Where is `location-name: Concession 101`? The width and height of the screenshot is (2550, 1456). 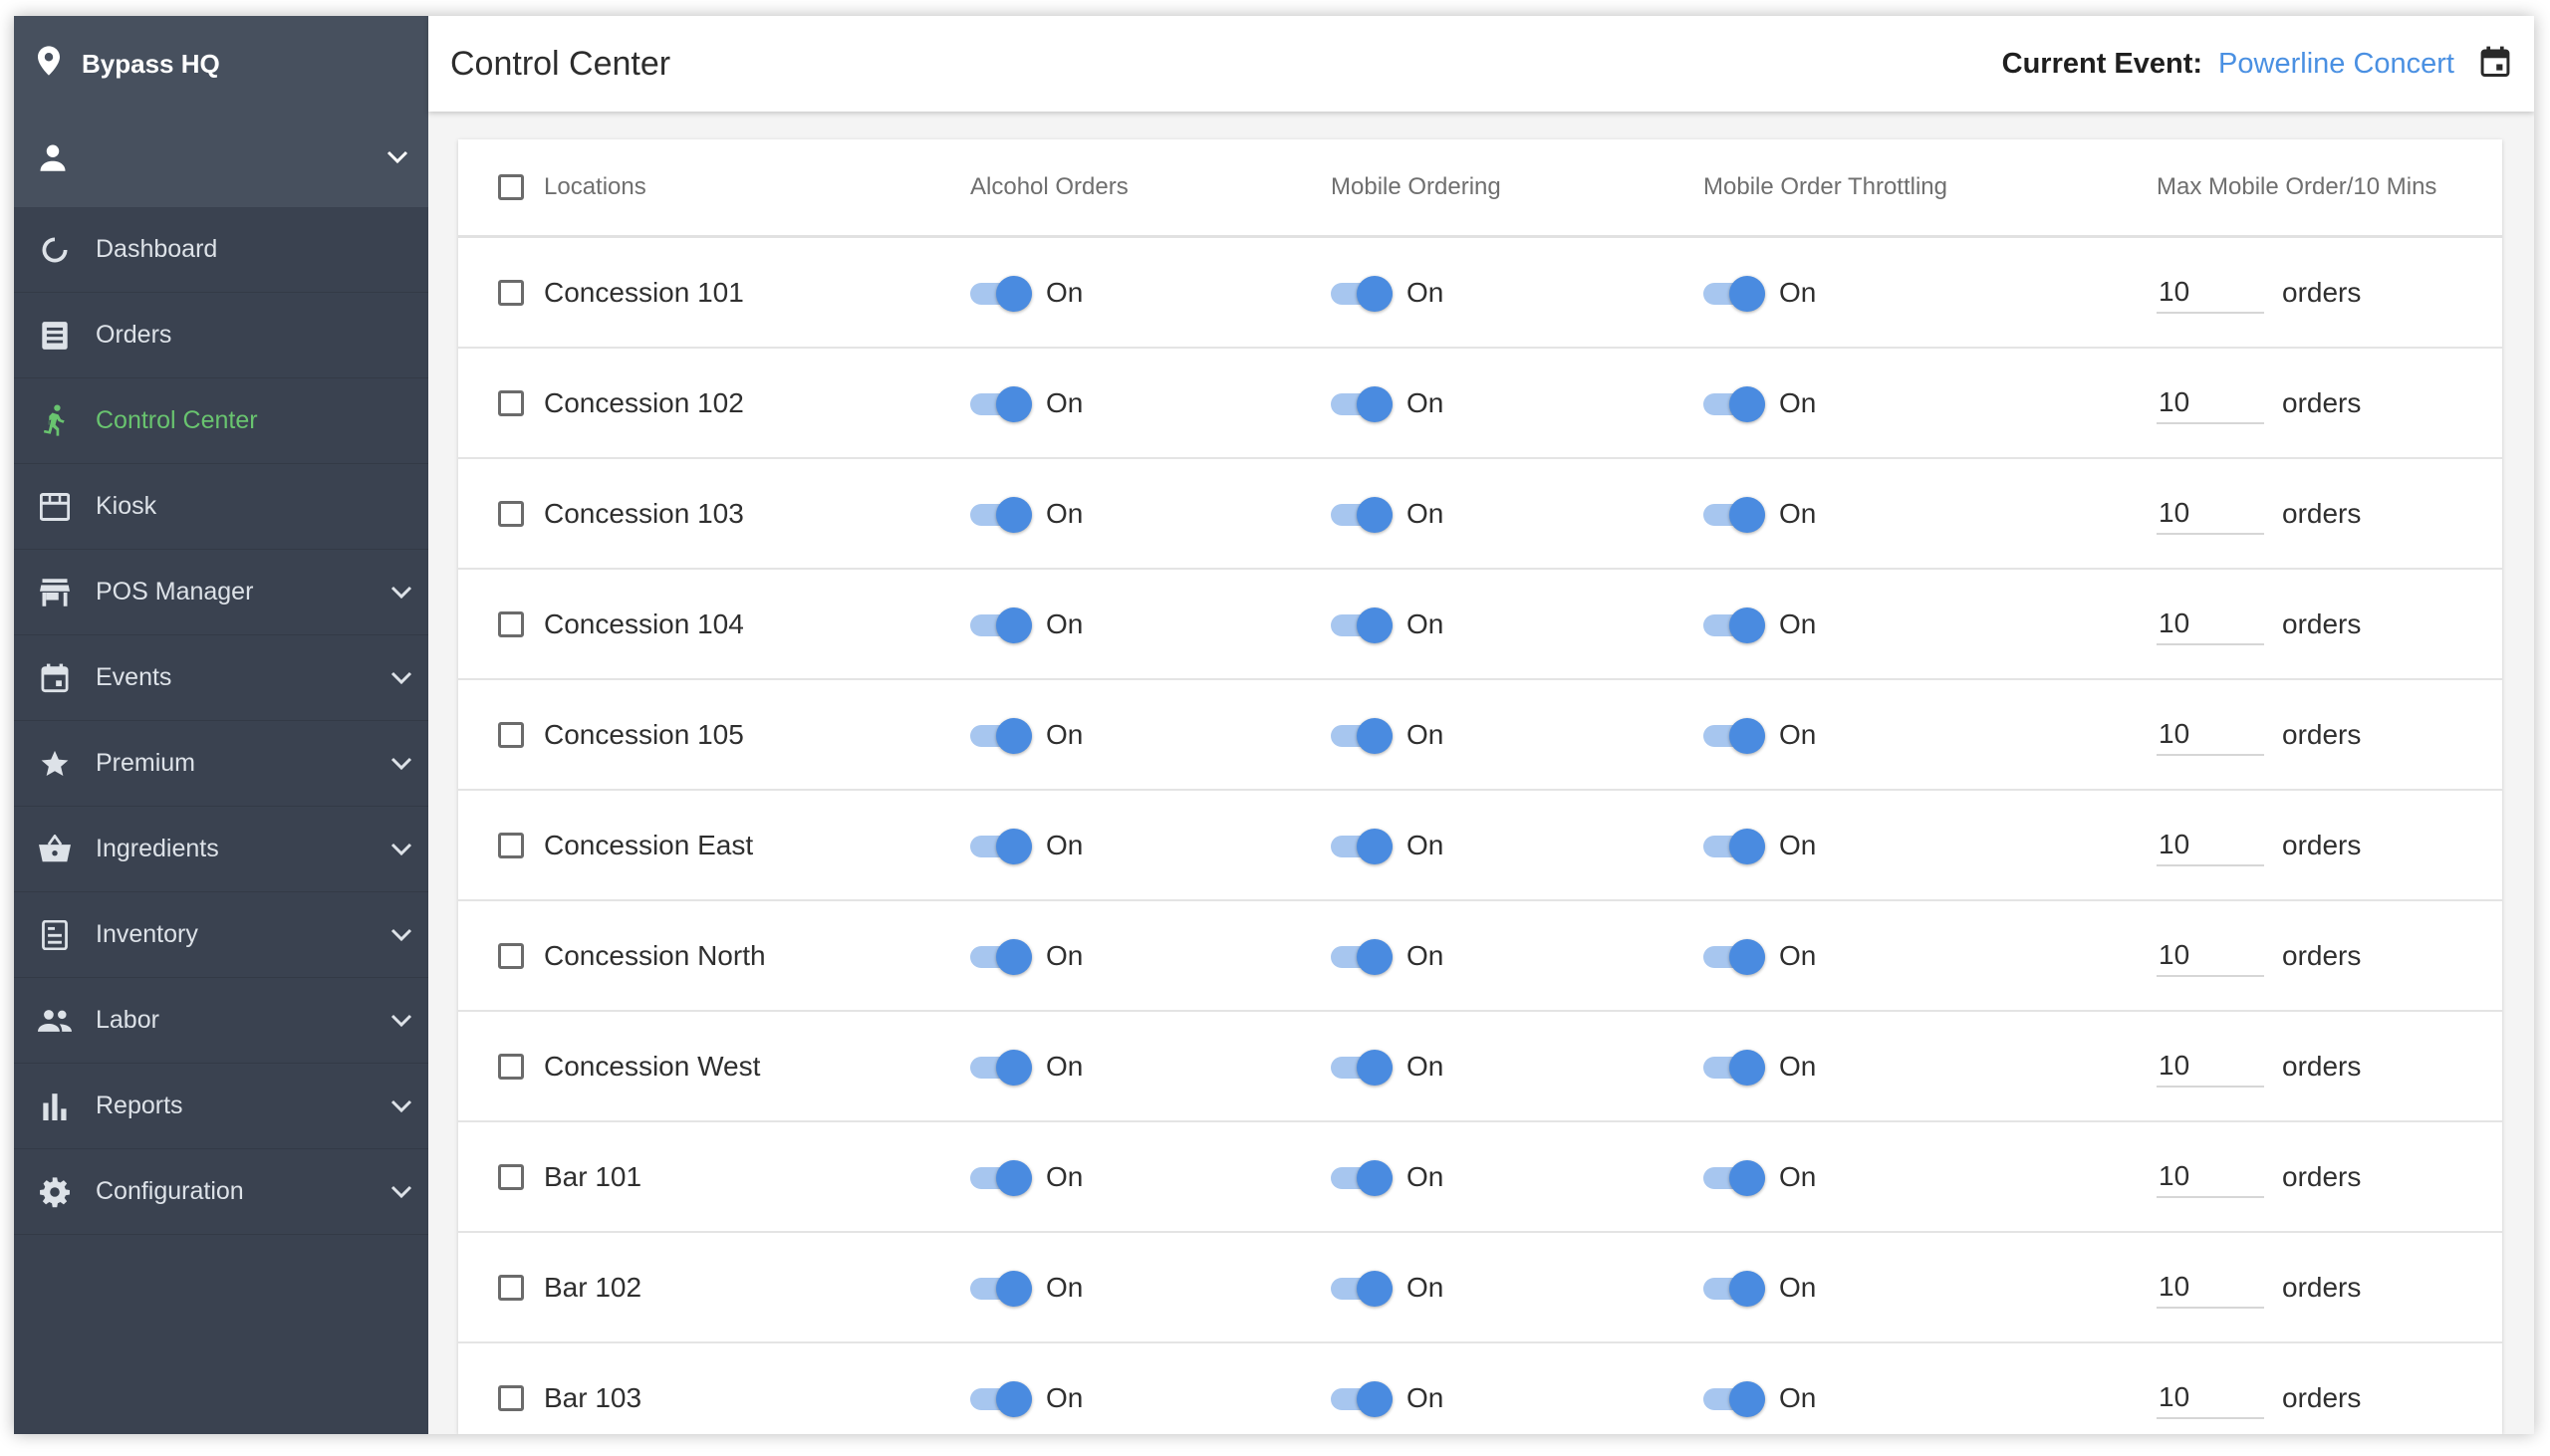
location-name: Concession 101 is located at coordinates (644, 292).